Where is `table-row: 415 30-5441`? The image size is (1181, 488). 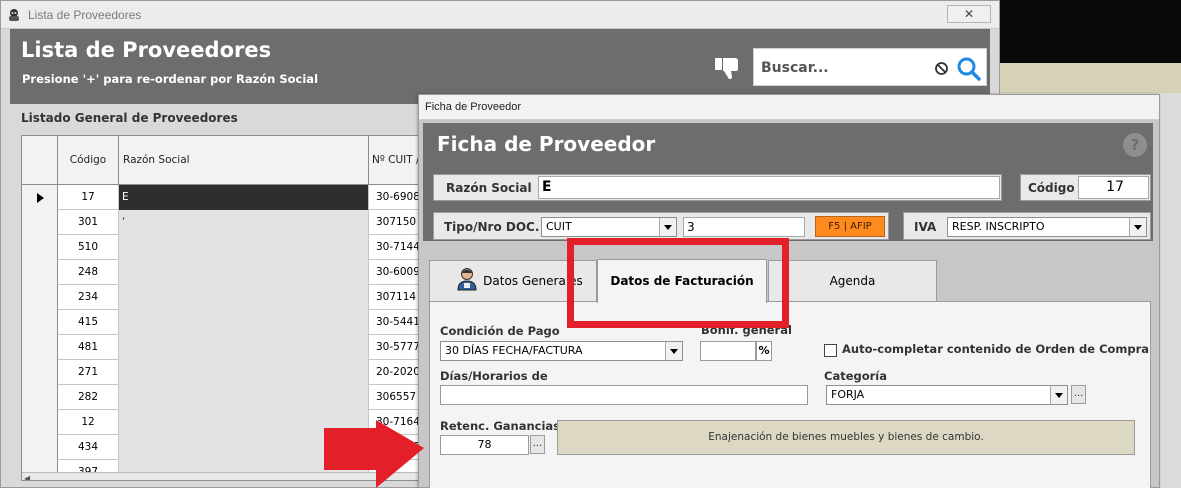 table-row: 415 30-5441 is located at coordinates (231, 322).